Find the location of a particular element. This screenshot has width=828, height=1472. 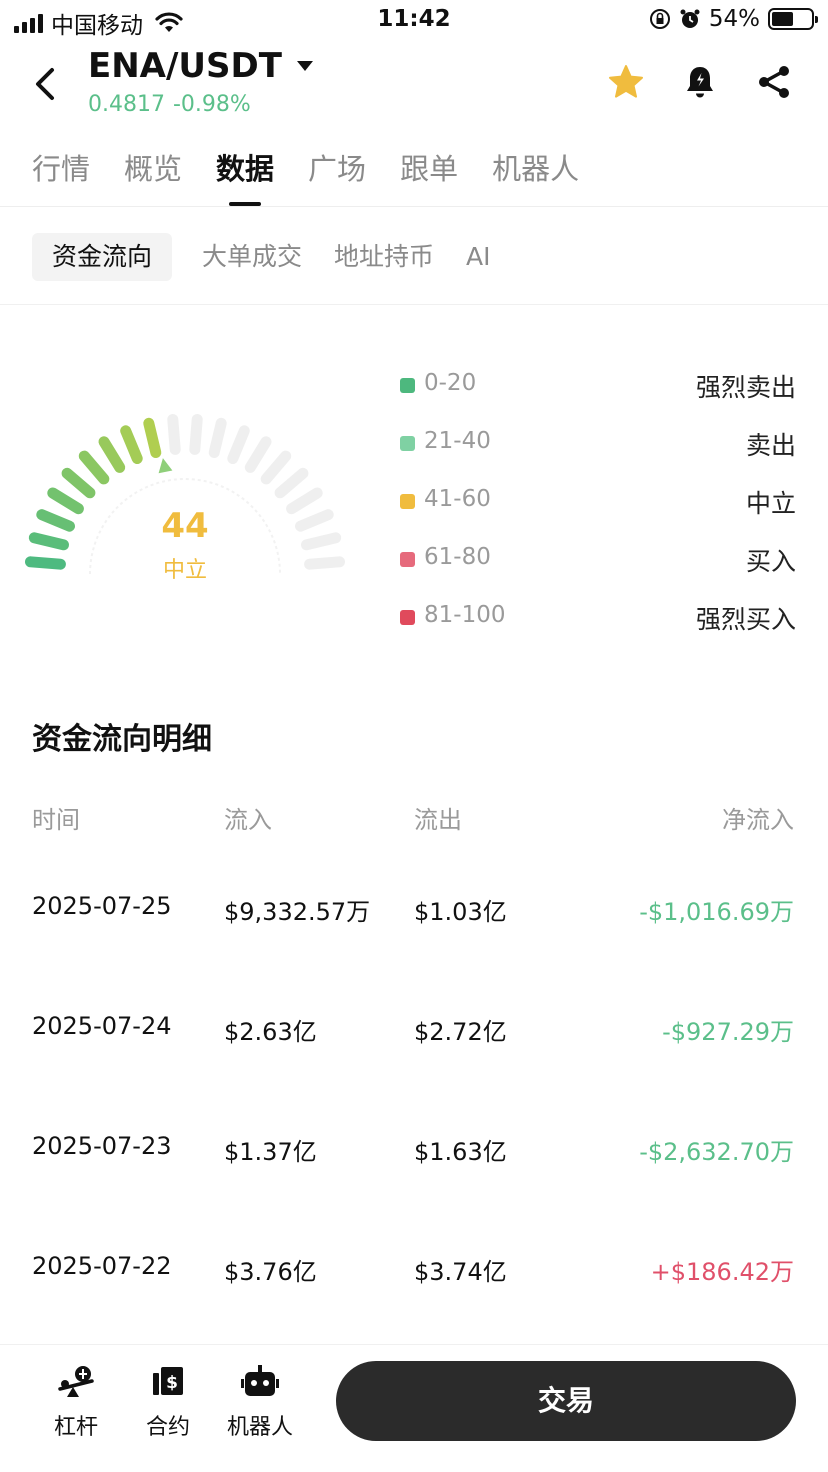

tab-0: 行情 is located at coordinates (61, 176).